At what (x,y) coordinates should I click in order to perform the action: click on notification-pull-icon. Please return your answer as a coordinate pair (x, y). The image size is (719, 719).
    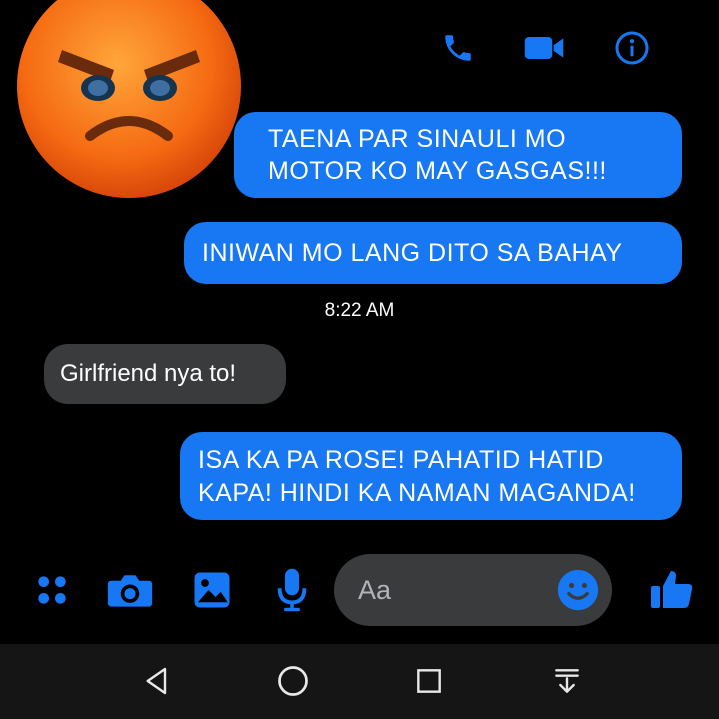
    Looking at the image, I should click on (567, 681).